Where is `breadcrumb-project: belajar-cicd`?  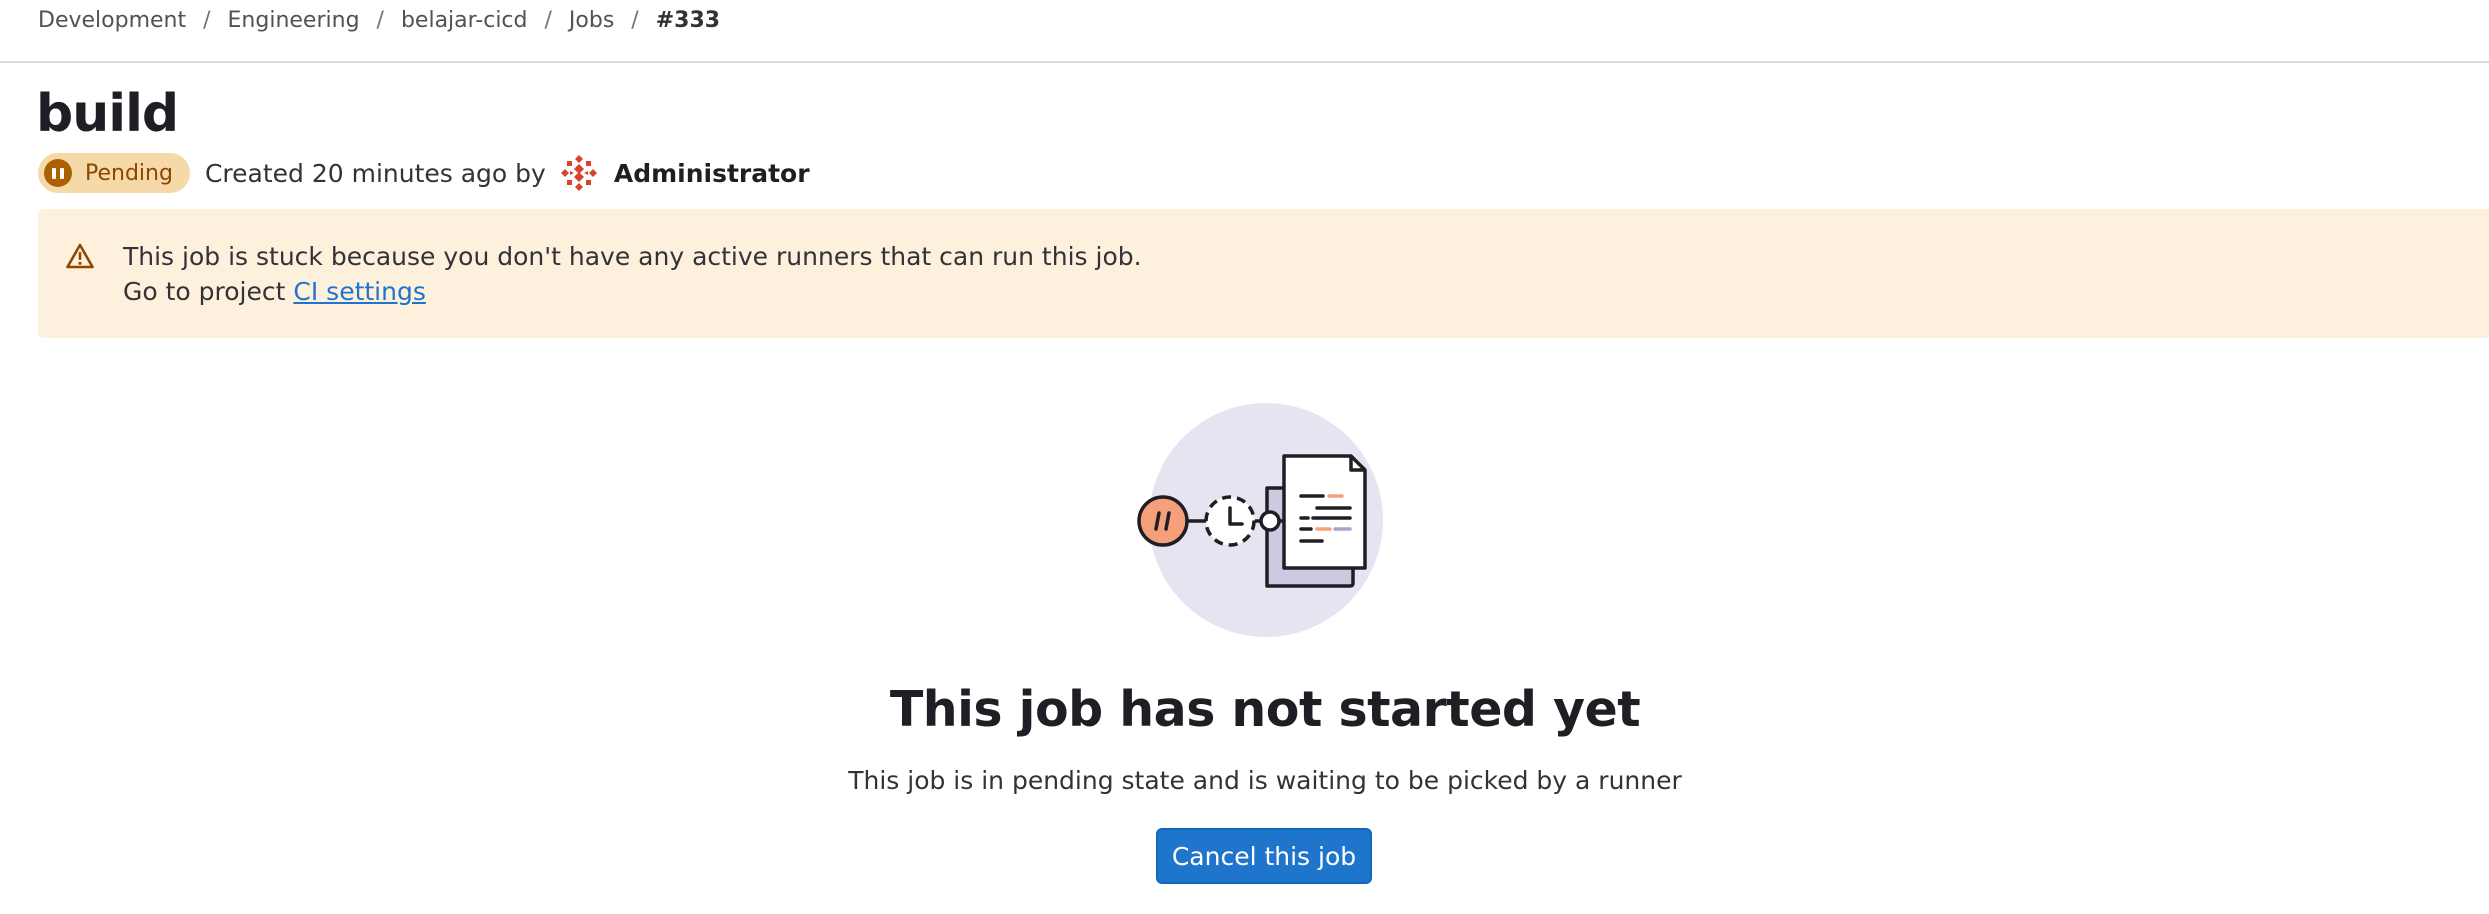 breadcrumb-project: belajar-cicd is located at coordinates (464, 20).